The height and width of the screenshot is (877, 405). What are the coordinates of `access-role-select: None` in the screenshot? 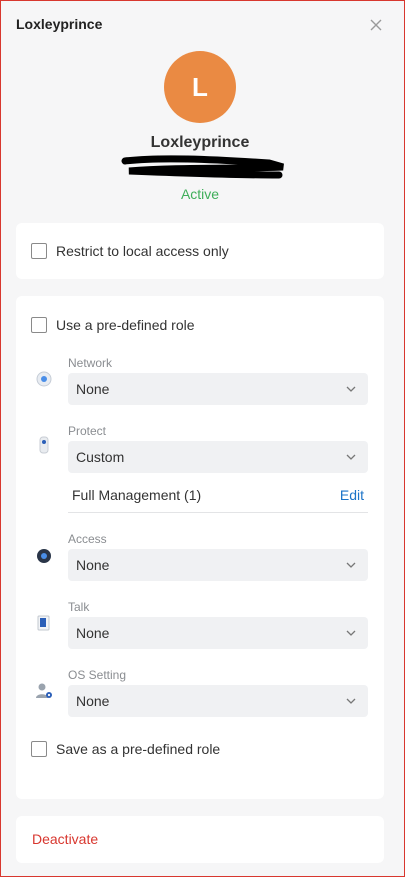 It's located at (218, 565).